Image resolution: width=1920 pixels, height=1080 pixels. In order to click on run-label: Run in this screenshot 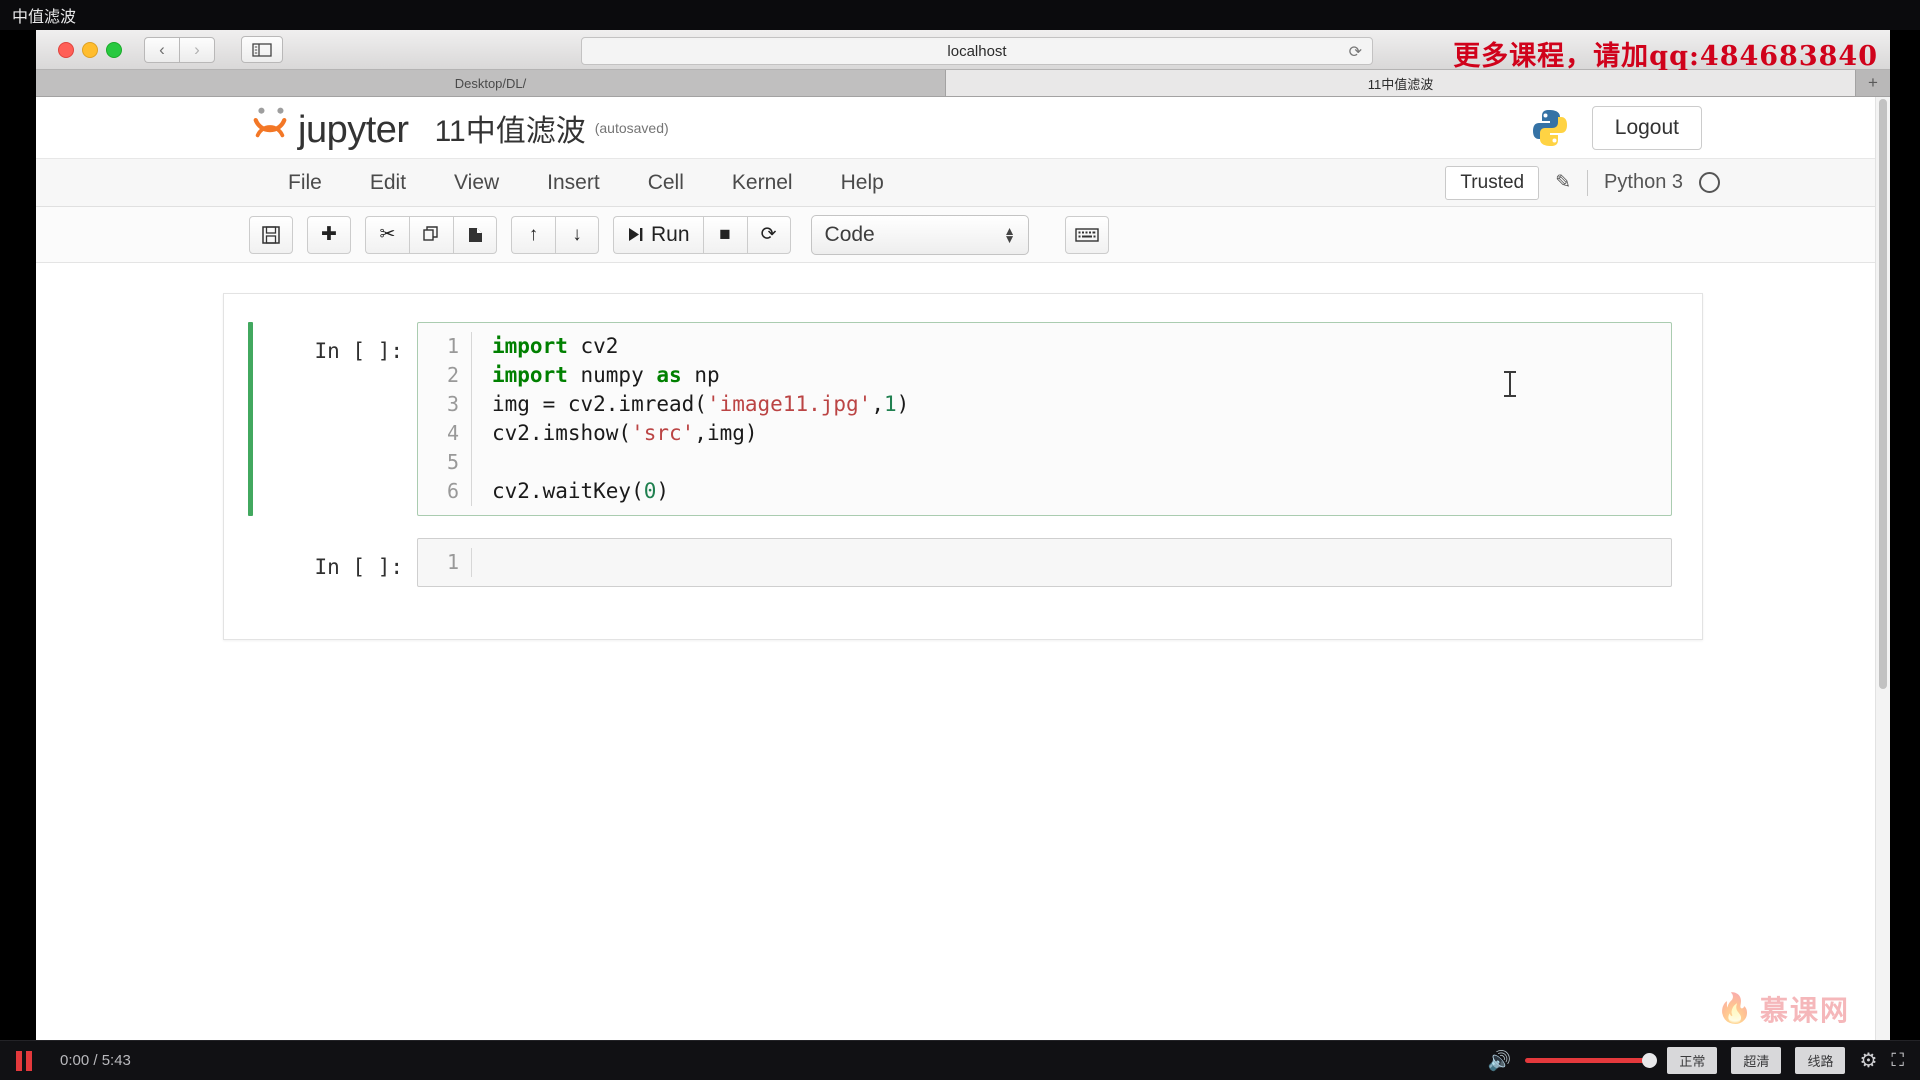, I will do `click(670, 234)`.